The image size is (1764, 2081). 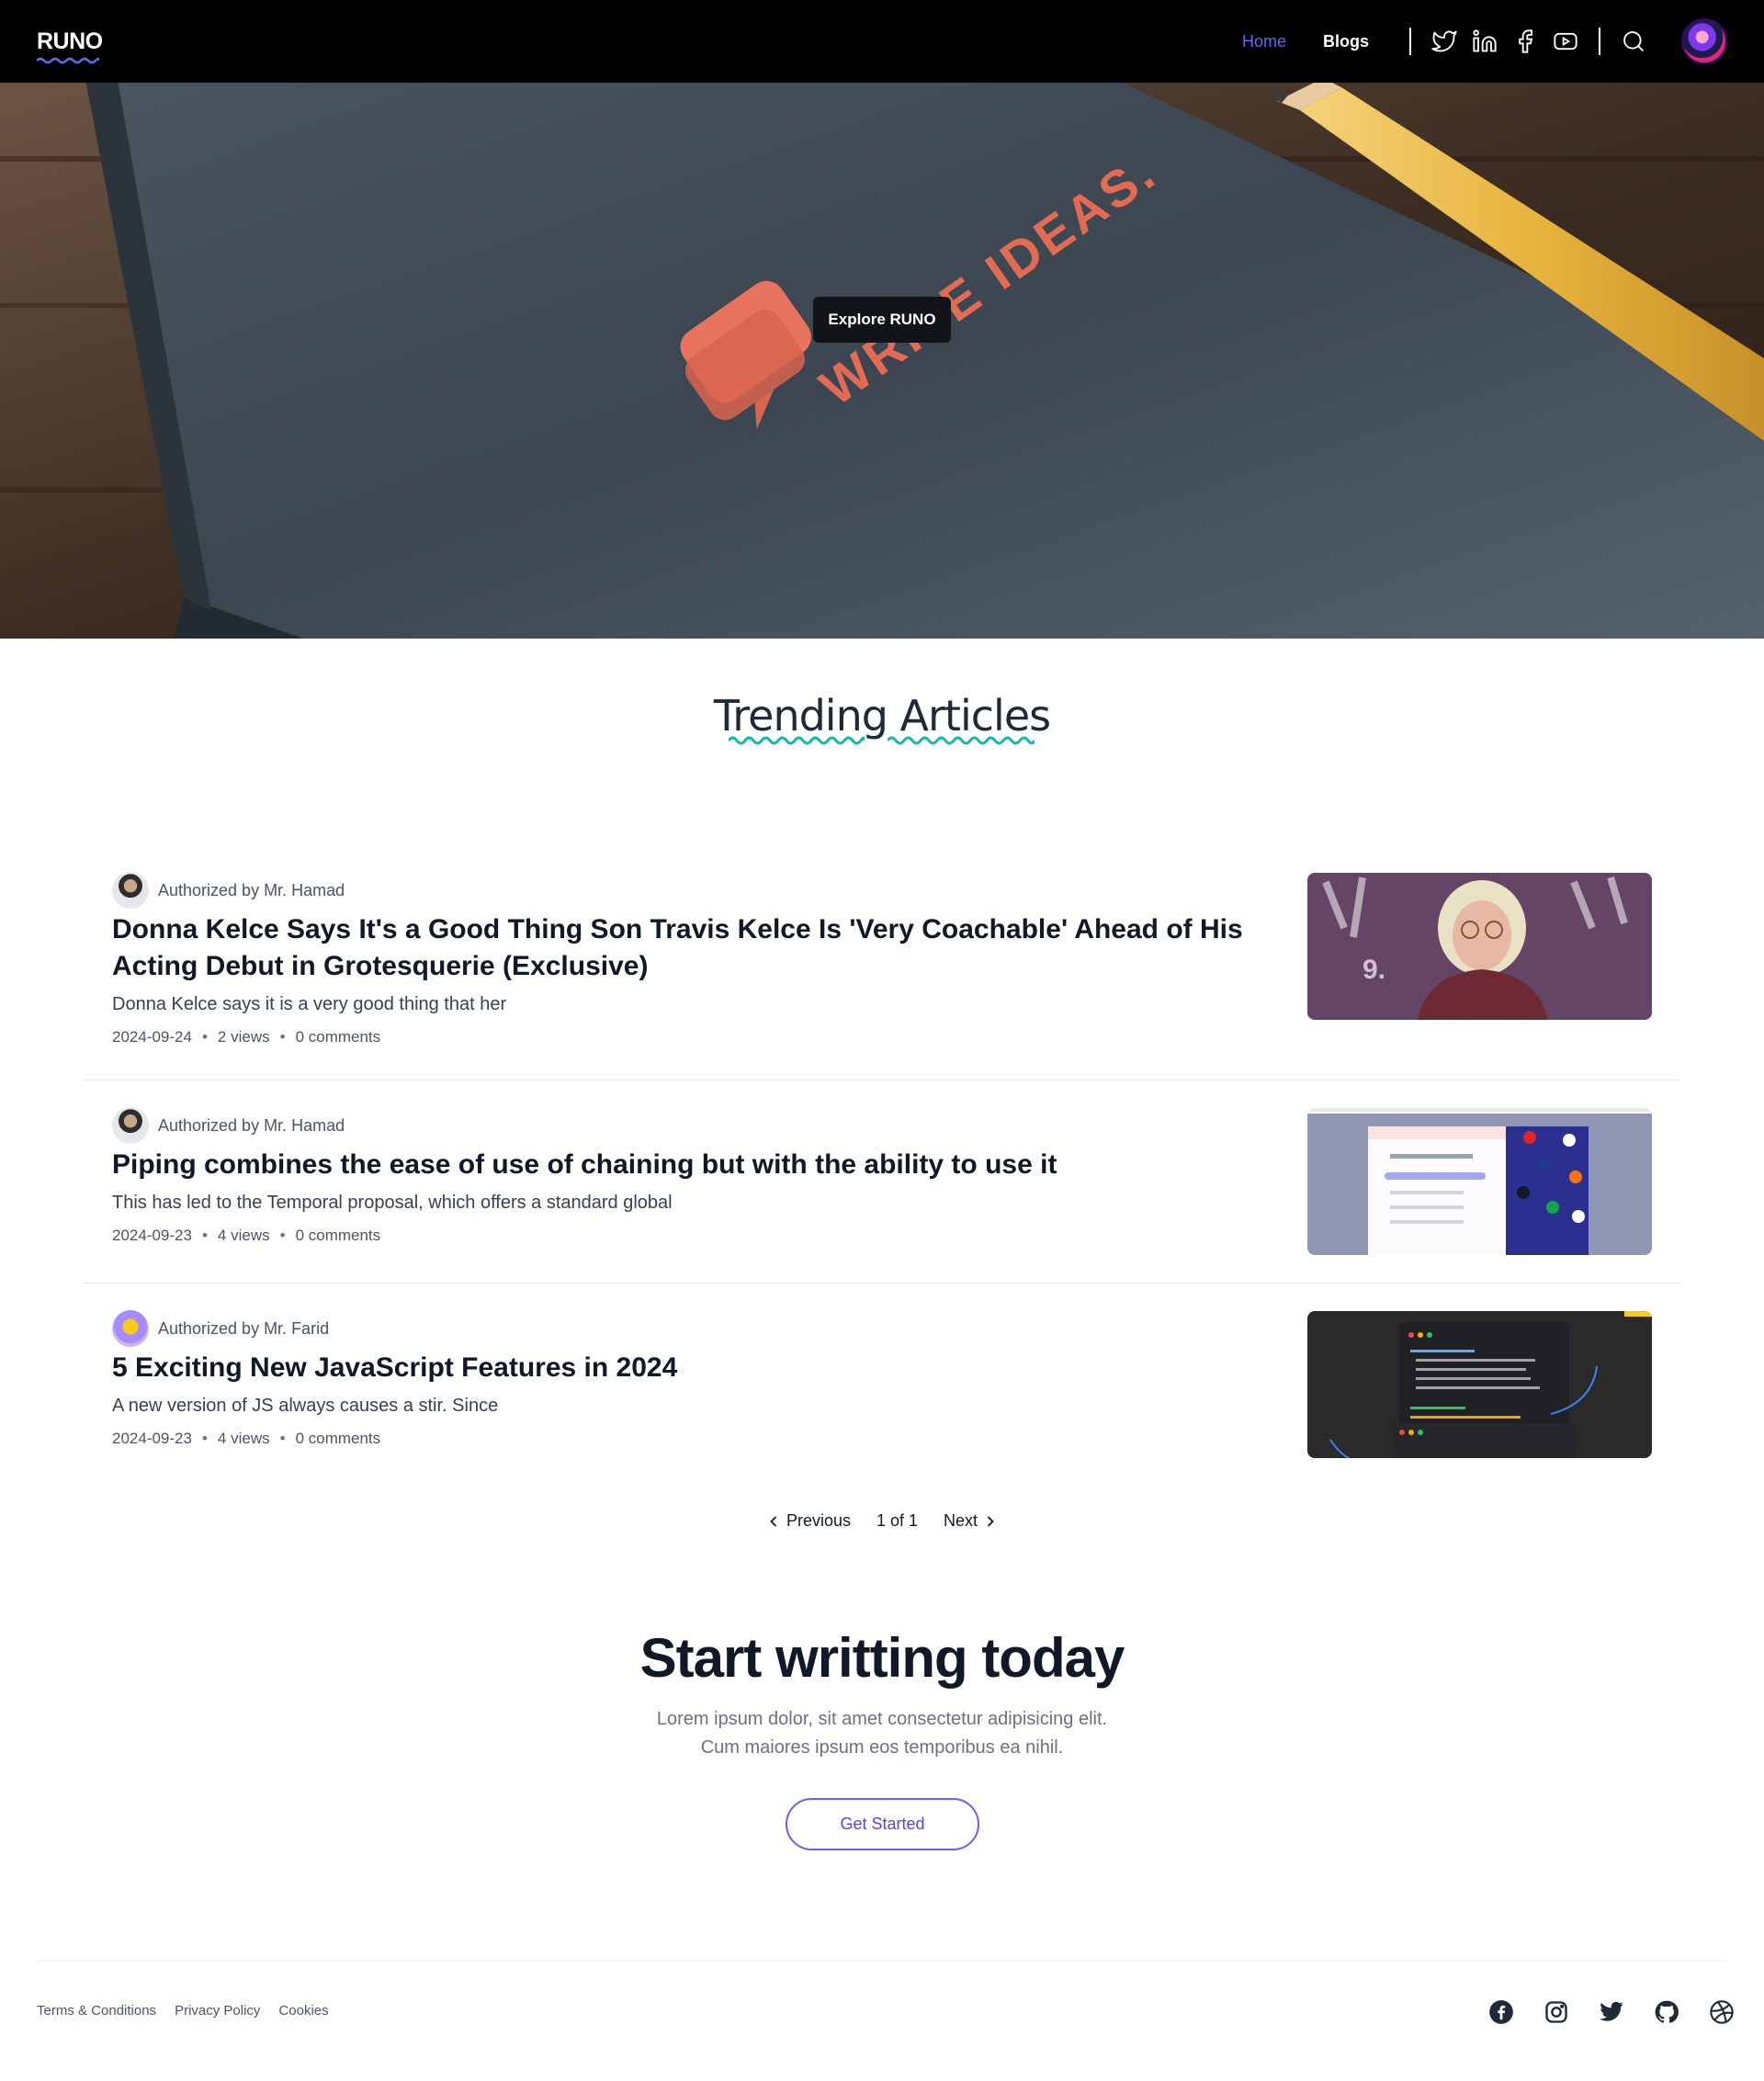 I want to click on footer-social, so click(x=1602, y=2012).